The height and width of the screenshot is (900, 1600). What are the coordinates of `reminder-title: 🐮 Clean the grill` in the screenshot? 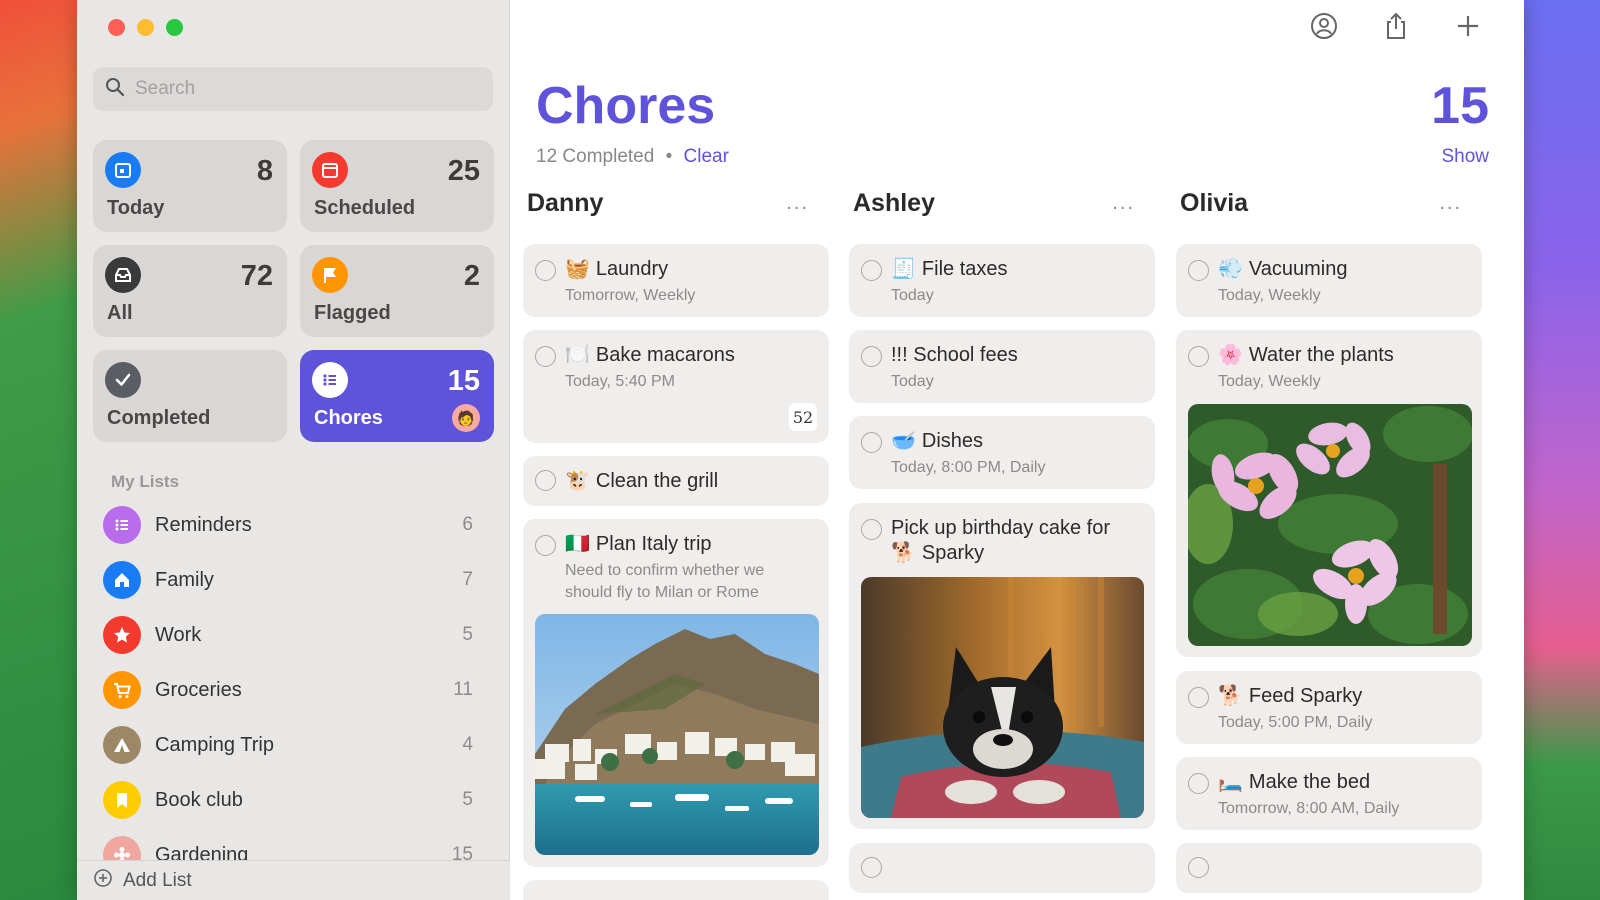 It's located at (690, 481).